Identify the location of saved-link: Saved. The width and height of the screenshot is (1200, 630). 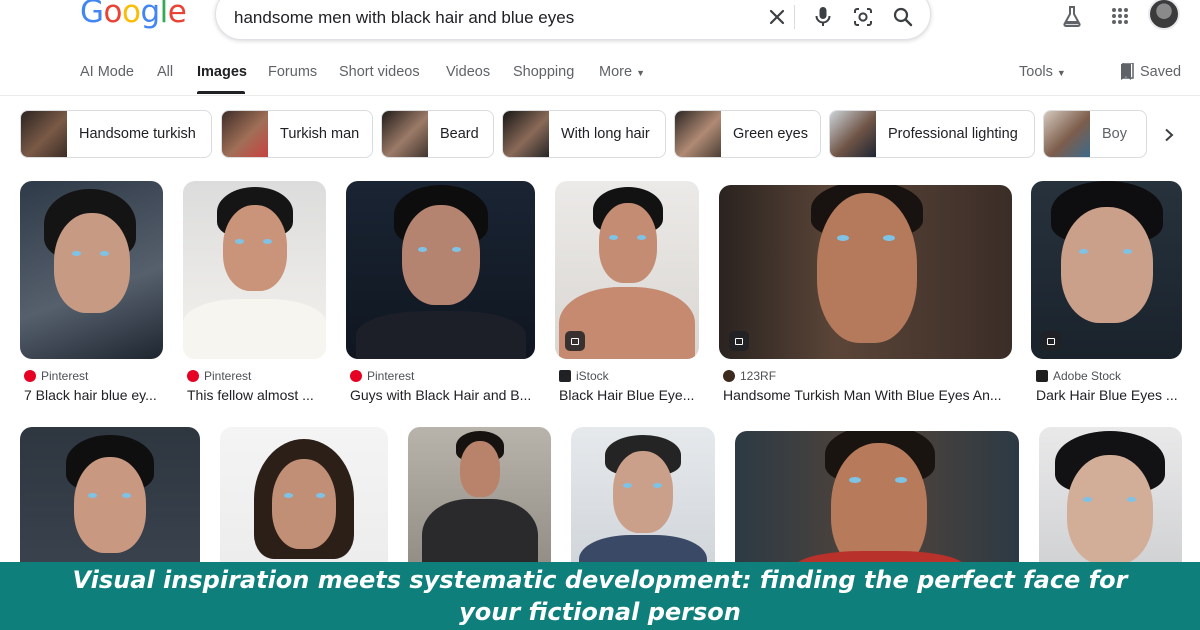
(1149, 72).